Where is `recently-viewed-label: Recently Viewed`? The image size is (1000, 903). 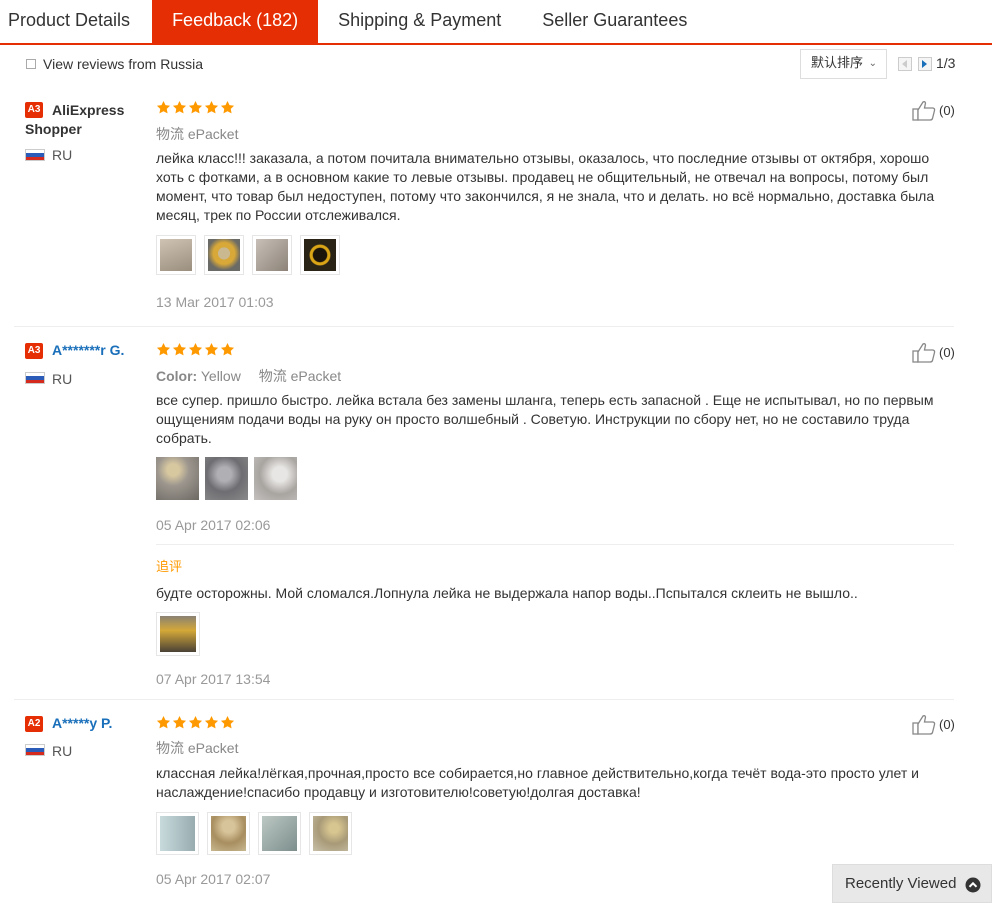 recently-viewed-label: Recently Viewed is located at coordinates (901, 883).